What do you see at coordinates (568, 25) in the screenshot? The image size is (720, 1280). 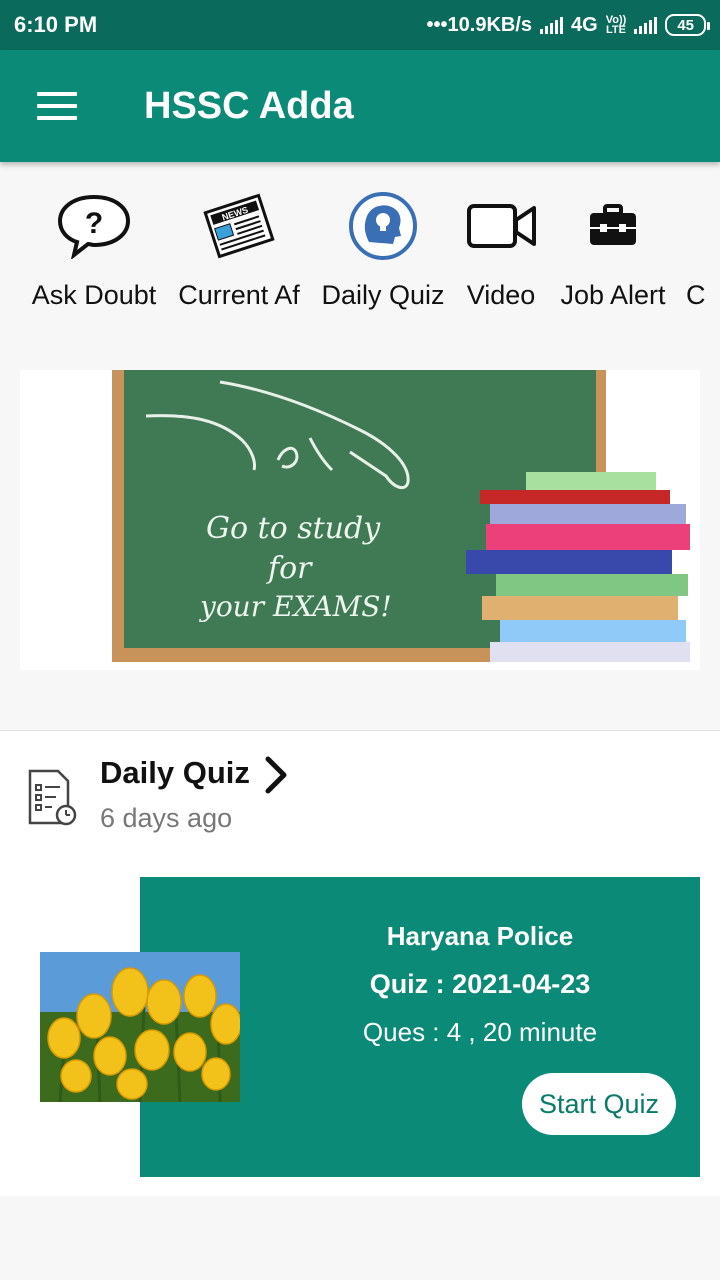 I see `status-indicators: •••10.9KB/s 4G Vo)) LTE 45` at bounding box center [568, 25].